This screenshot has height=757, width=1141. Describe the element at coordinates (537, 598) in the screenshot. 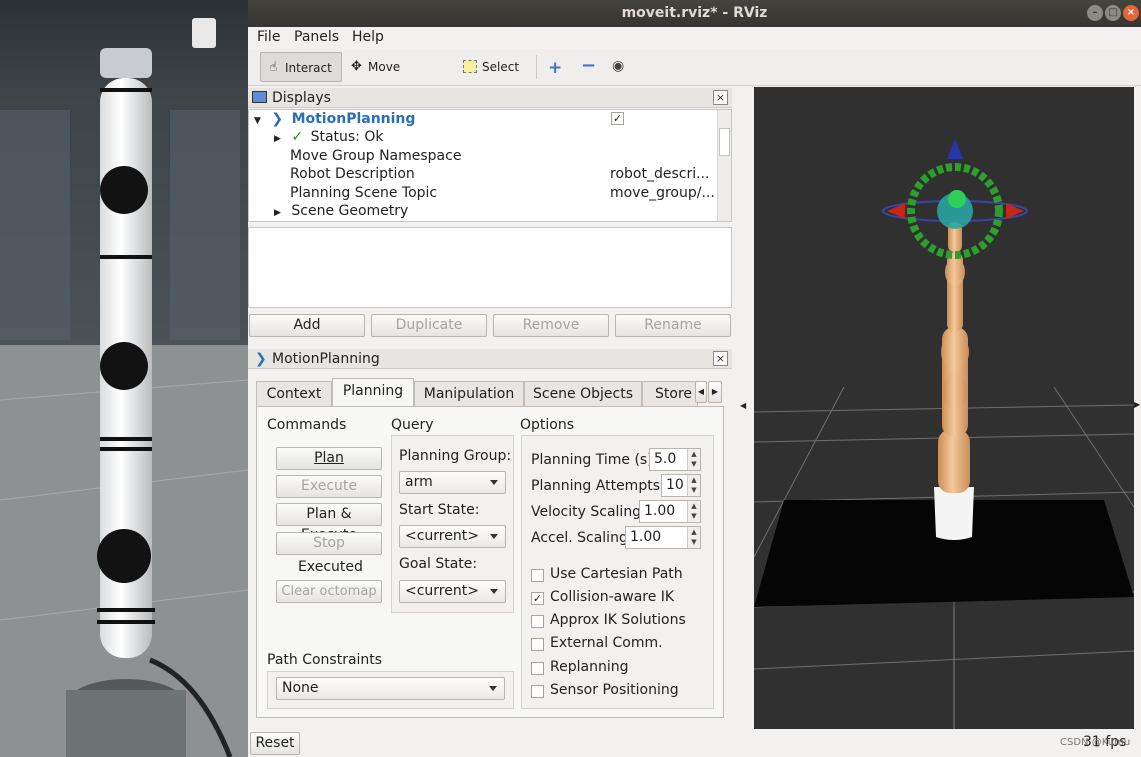

I see `collision-aware-ik-checkbox: ✓` at that location.